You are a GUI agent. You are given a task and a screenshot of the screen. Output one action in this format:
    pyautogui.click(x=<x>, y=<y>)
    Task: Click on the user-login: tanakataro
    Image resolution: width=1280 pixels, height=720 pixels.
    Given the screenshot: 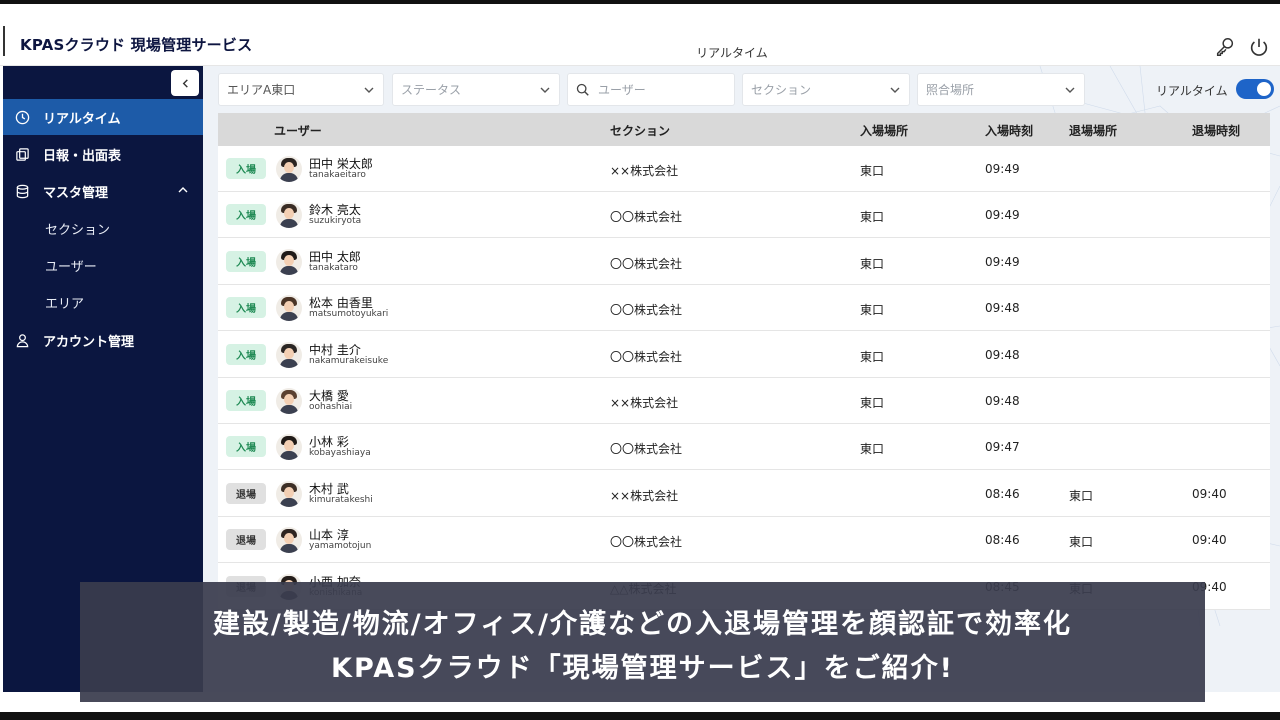 What is the action you would take?
    pyautogui.click(x=333, y=267)
    